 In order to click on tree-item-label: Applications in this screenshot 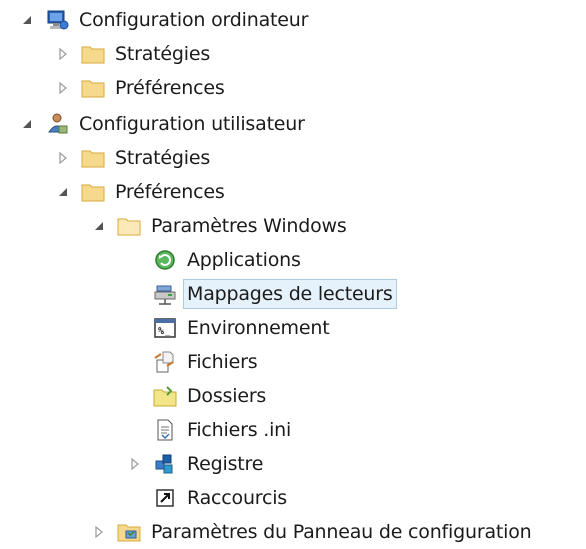, I will do `click(244, 260)`.